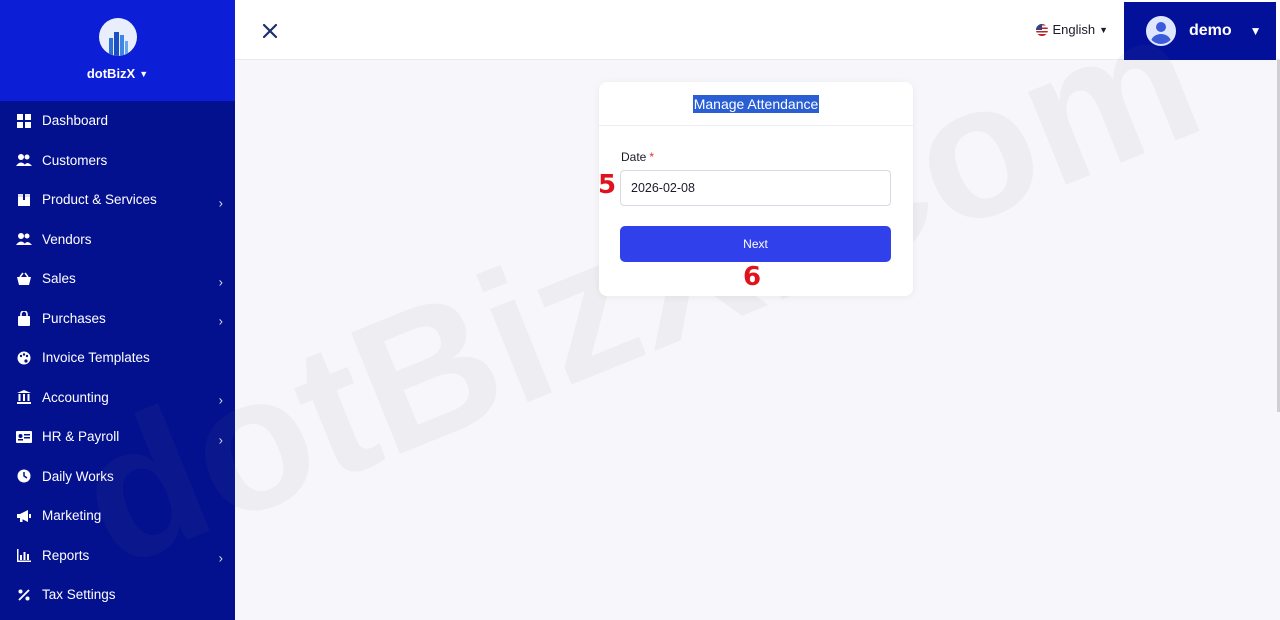 The width and height of the screenshot is (1280, 620). I want to click on user-menu: demo ▼, so click(1200, 31).